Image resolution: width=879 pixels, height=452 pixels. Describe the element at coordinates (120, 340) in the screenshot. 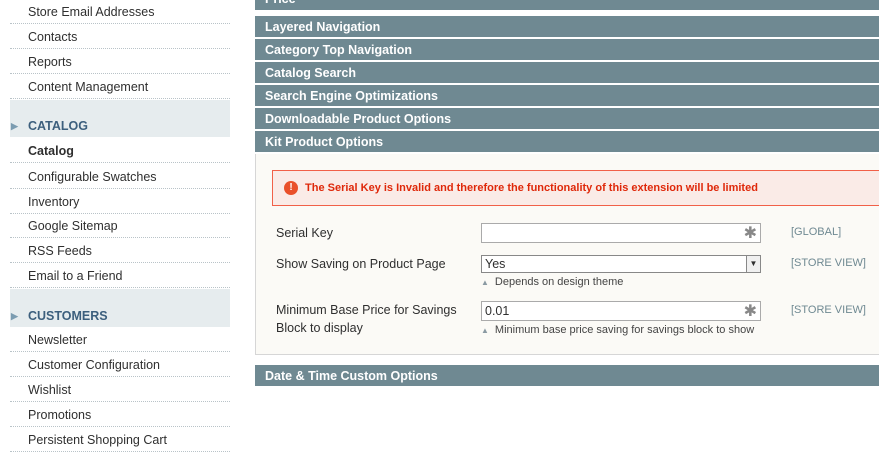

I see `sidebar-item-newsletter: Newsletter` at that location.